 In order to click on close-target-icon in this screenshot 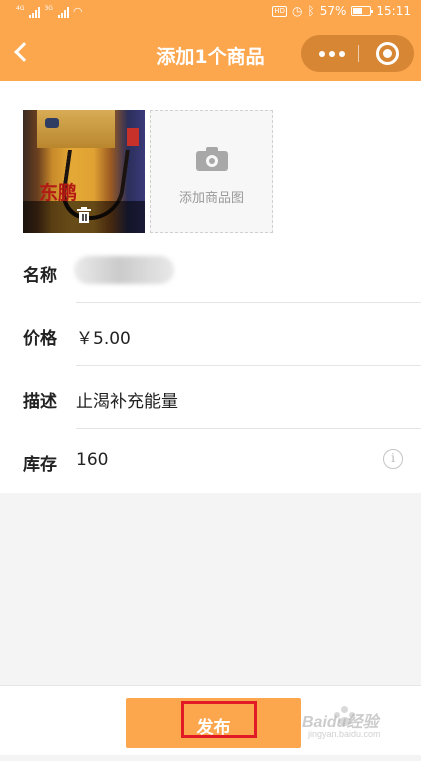, I will do `click(387, 53)`.